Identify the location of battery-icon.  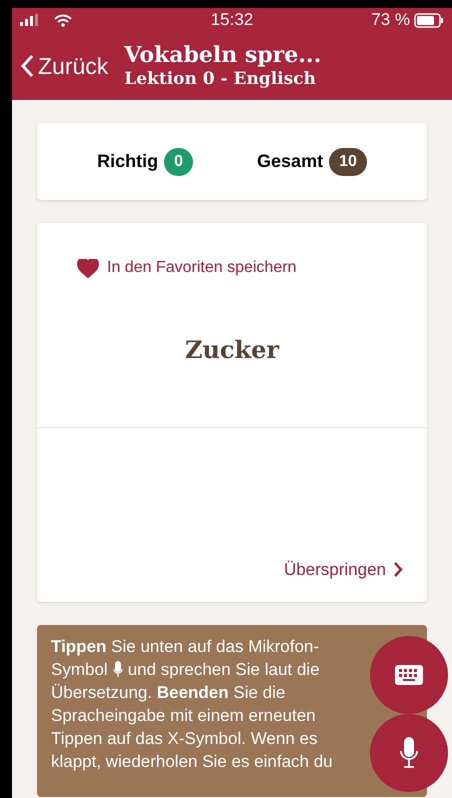
(429, 20).